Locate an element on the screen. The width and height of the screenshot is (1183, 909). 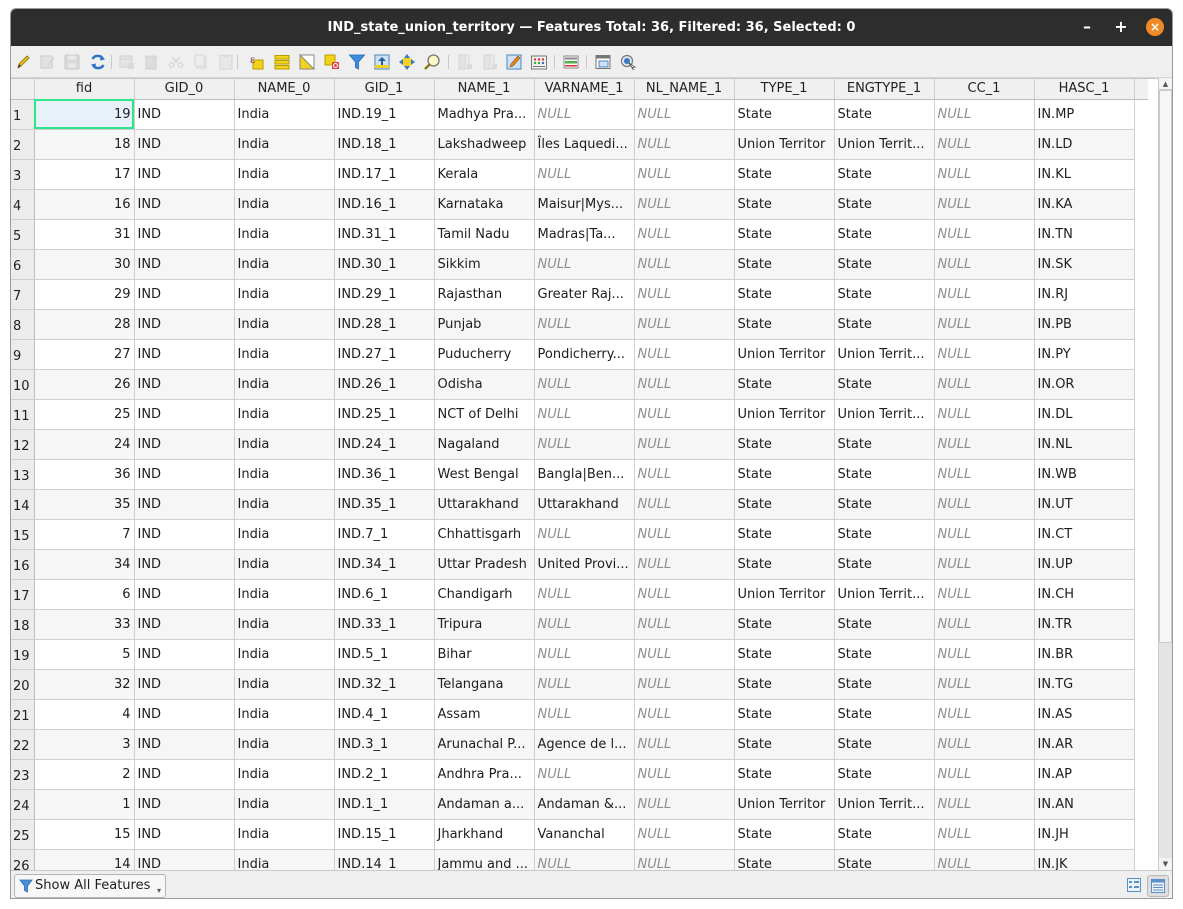
cell-gid-1: IND.27_1 is located at coordinates (384, 354).